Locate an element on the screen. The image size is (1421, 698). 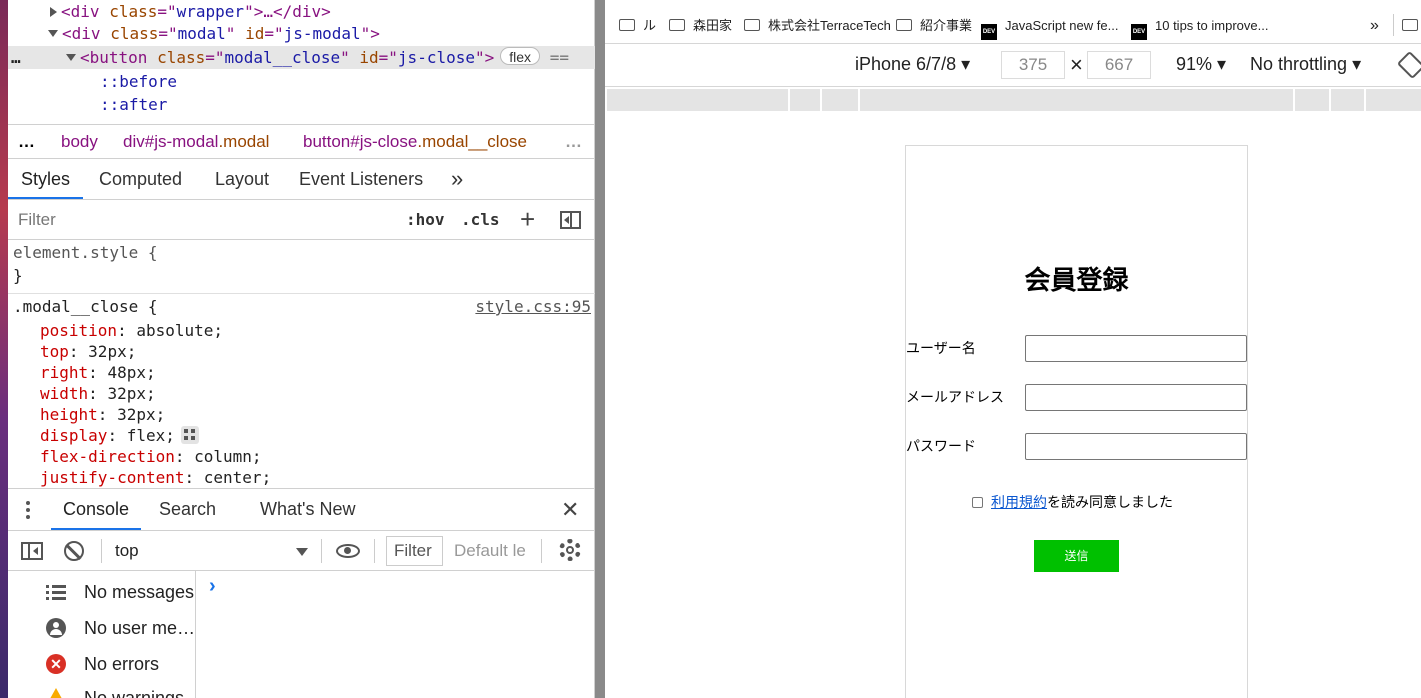
device-selector: iPhone 6/7/8 ▾ is located at coordinates (912, 64).